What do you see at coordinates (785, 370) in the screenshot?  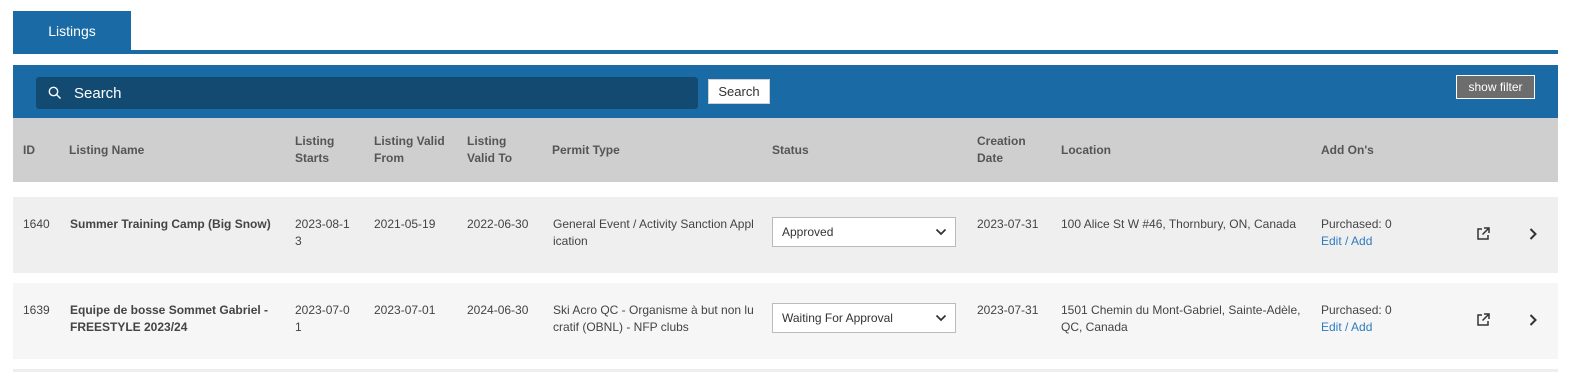 I see `row-divider` at bounding box center [785, 370].